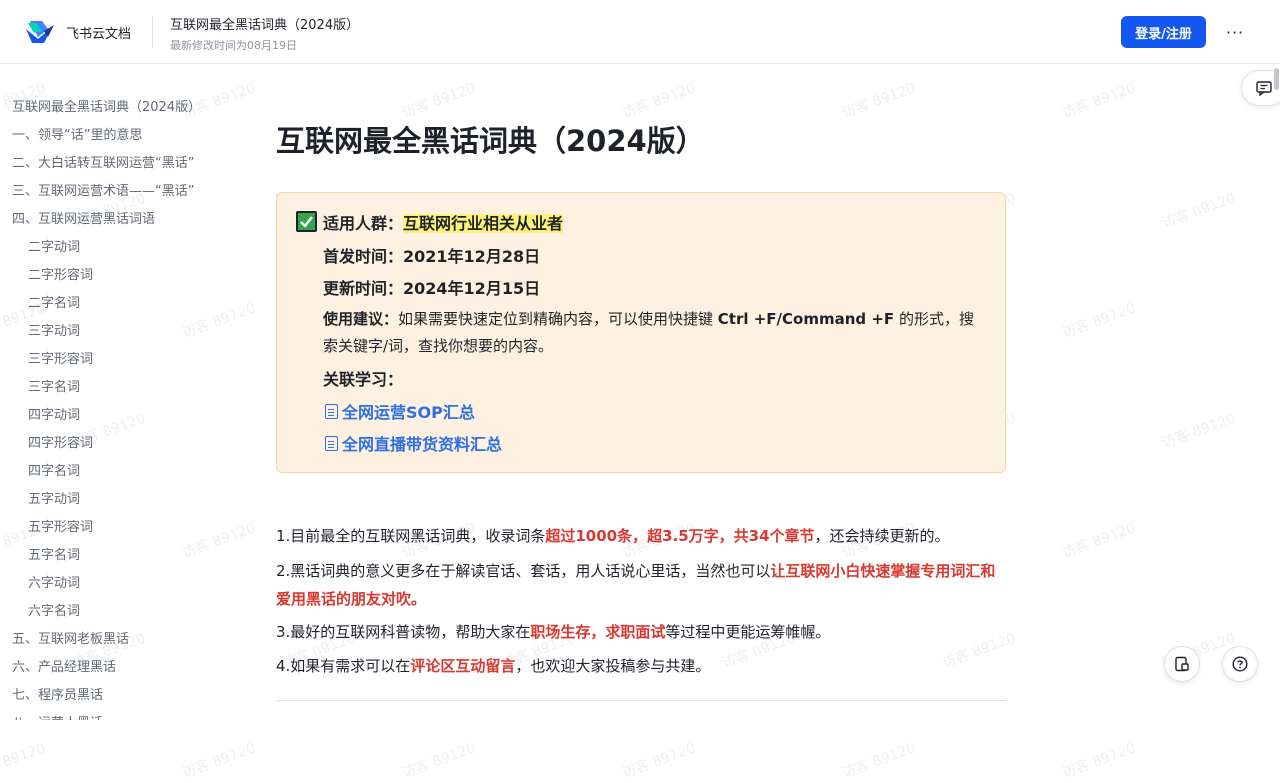 The width and height of the screenshot is (1280, 783). What do you see at coordinates (57, 716) in the screenshot?
I see `toc-item: 八、运营人黑话` at bounding box center [57, 716].